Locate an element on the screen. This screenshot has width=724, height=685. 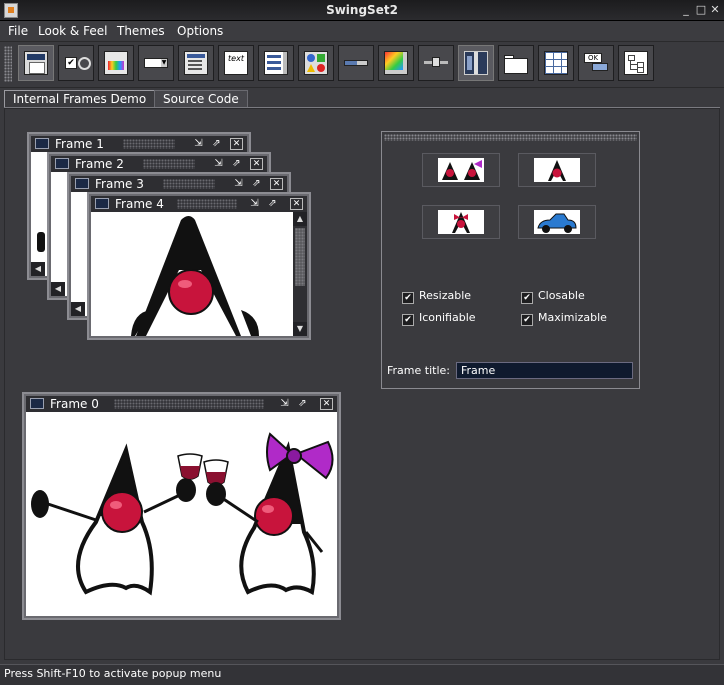
table-demo-button is located at coordinates (556, 63).